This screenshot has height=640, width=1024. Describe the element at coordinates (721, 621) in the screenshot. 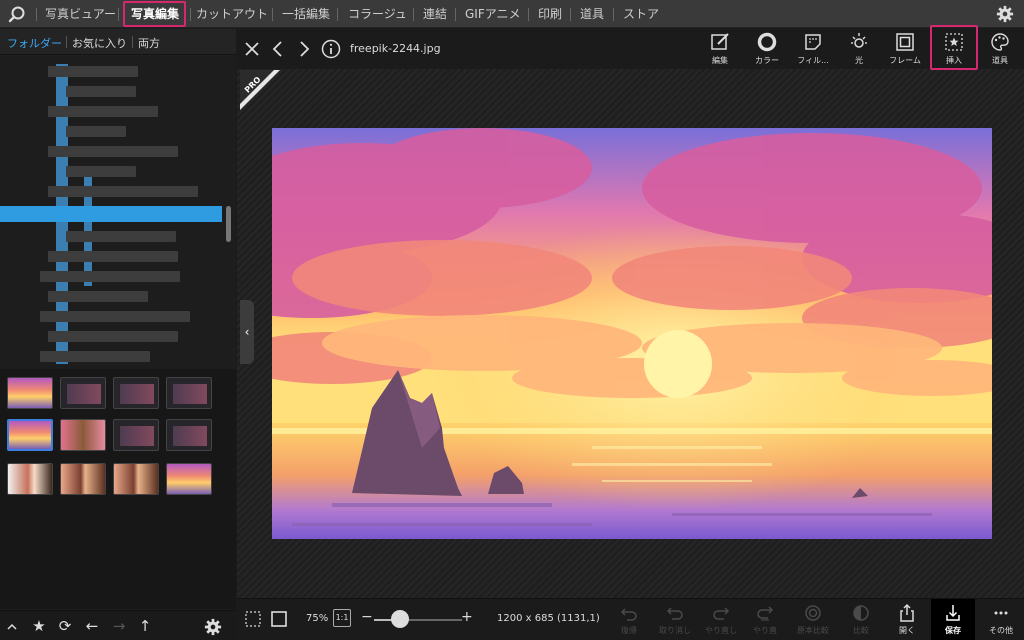

I see `redo-button: やり直し` at that location.